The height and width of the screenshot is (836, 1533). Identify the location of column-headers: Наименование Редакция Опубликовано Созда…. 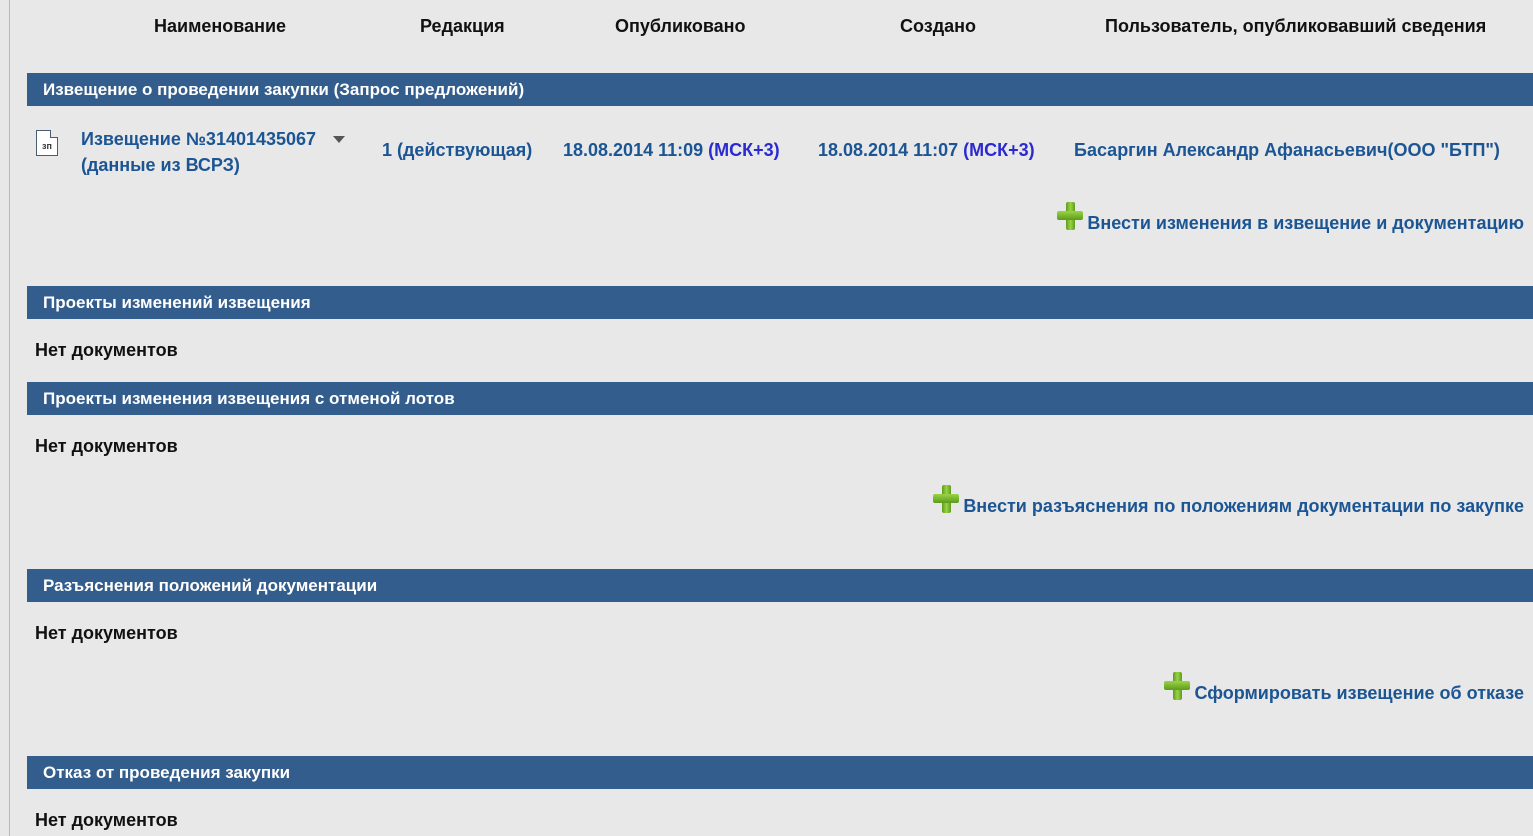
(780, 28).